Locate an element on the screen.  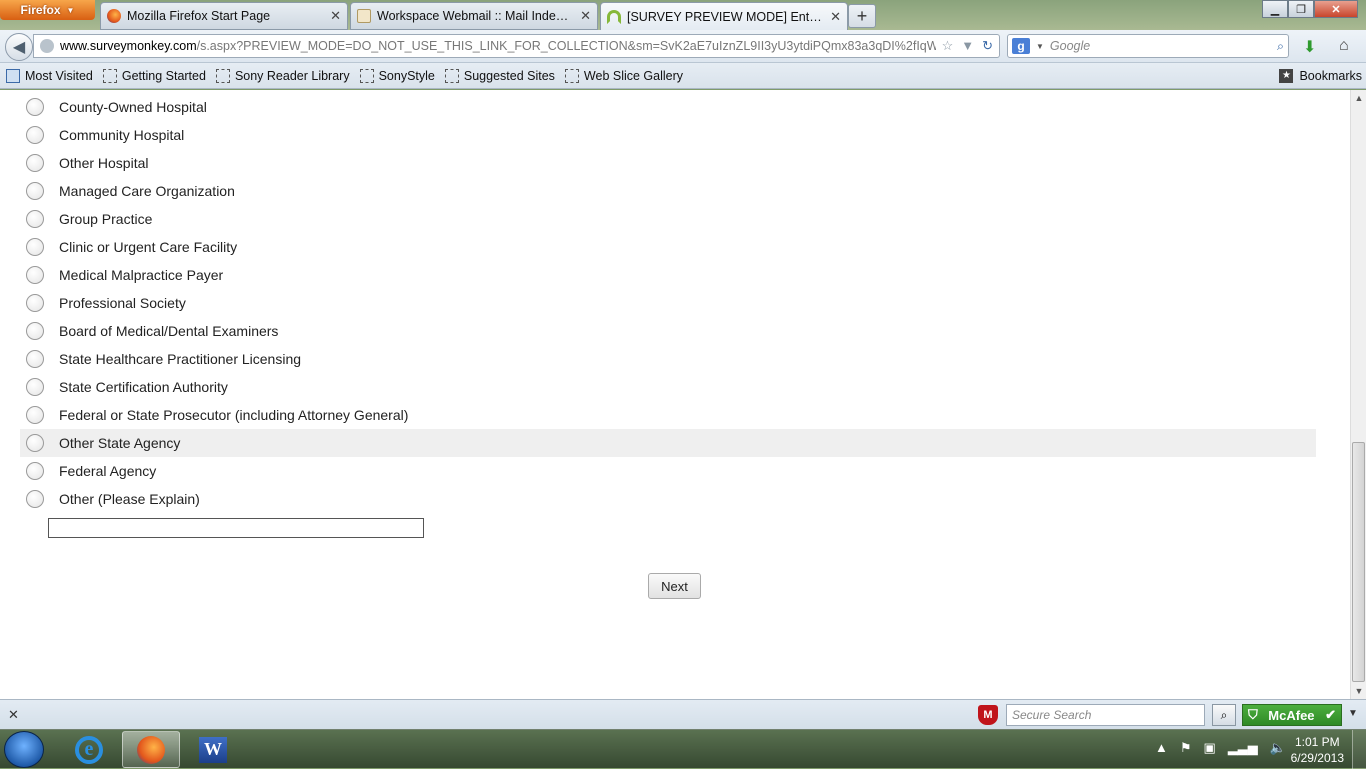
download-icon: ⬇ is located at coordinates (1309, 47).